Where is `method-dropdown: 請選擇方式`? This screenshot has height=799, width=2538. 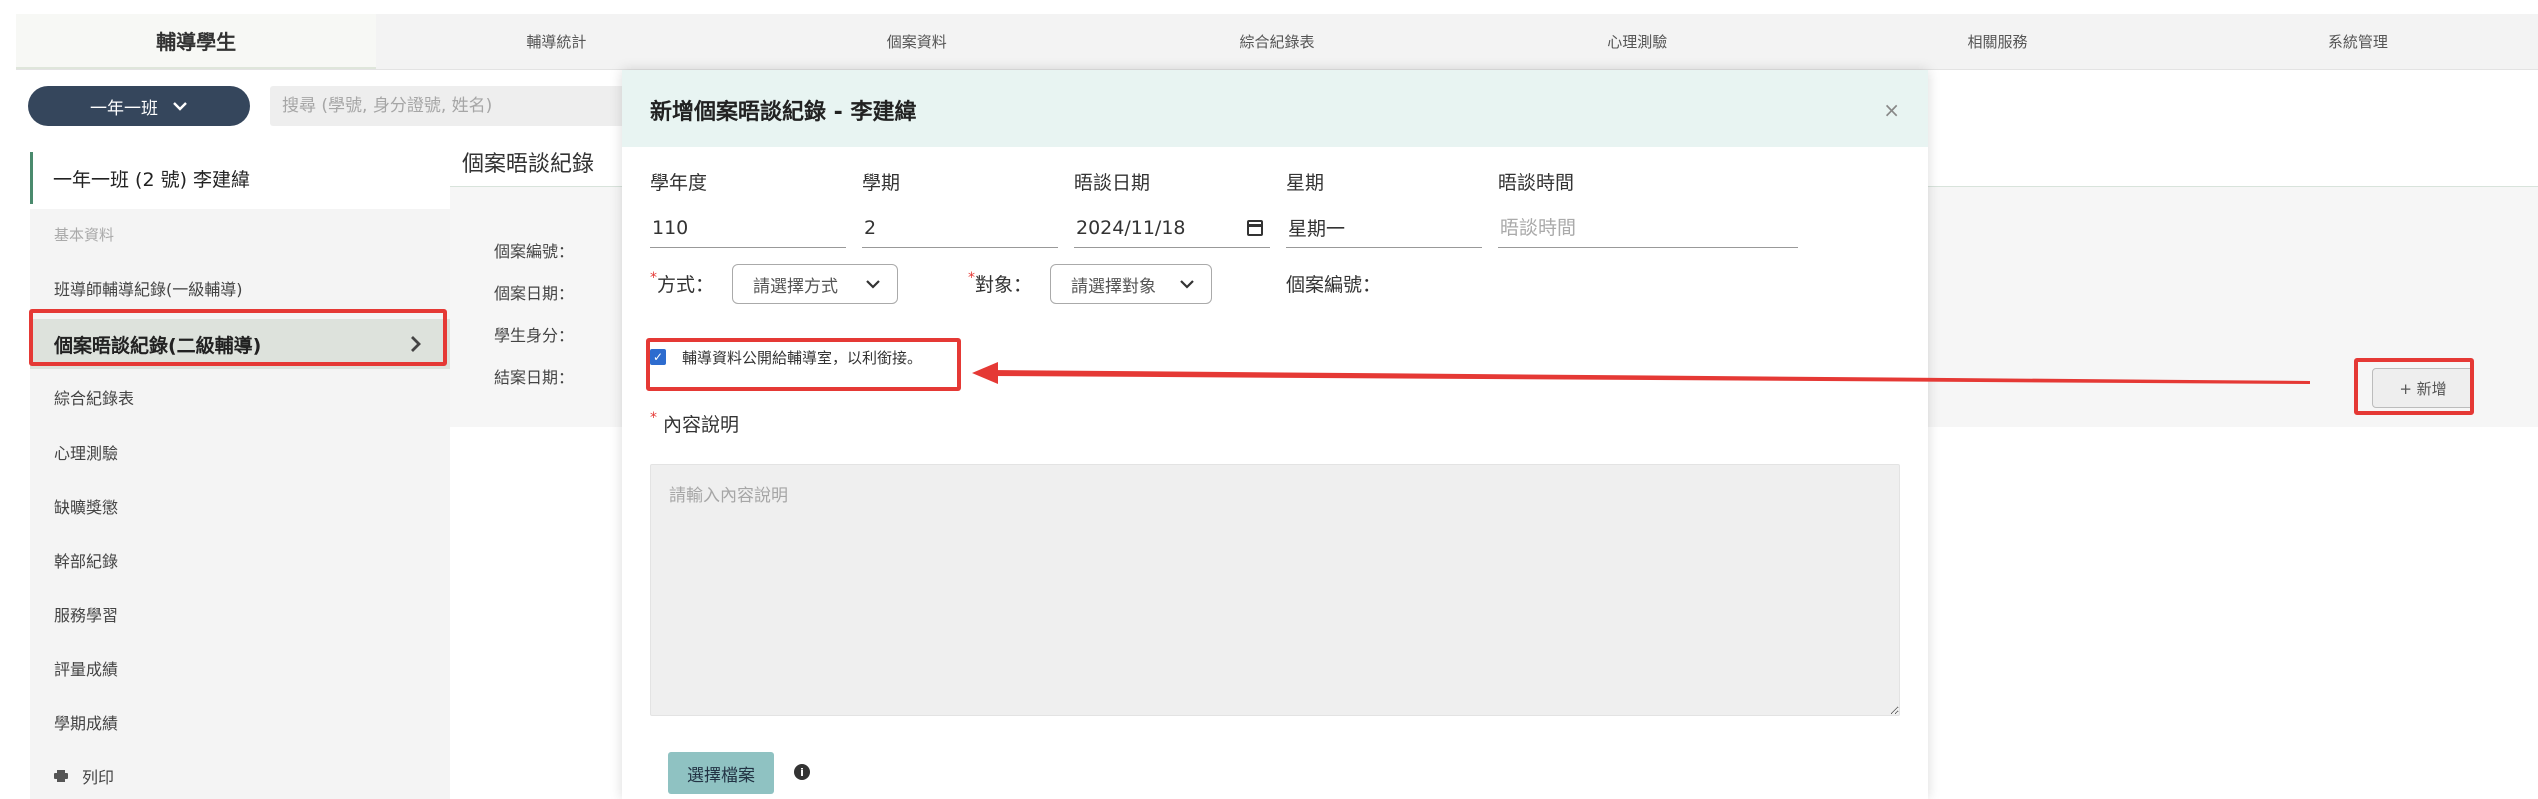
method-dropdown: 請選擇方式 is located at coordinates (815, 284).